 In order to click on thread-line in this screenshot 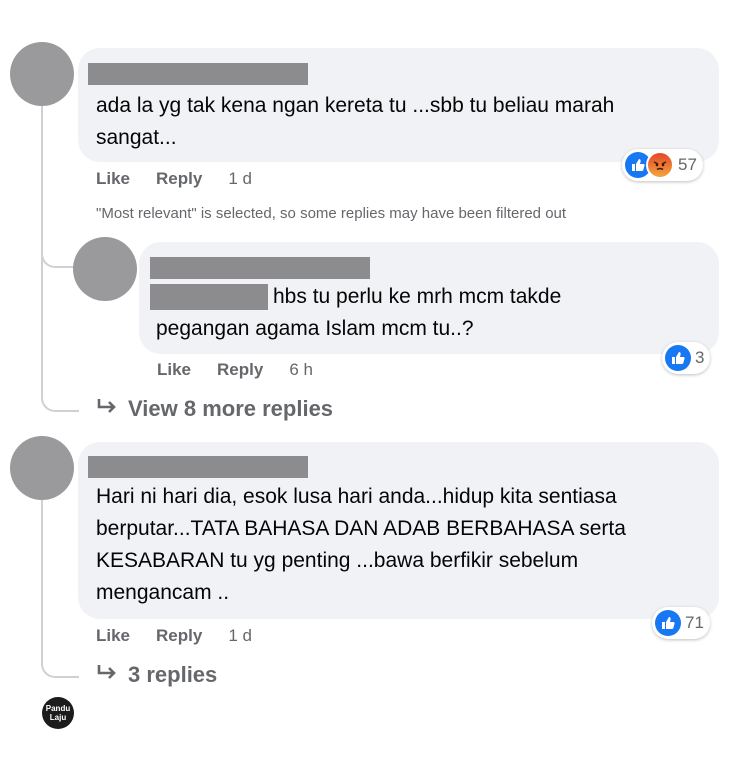, I will do `click(42, 570)`.